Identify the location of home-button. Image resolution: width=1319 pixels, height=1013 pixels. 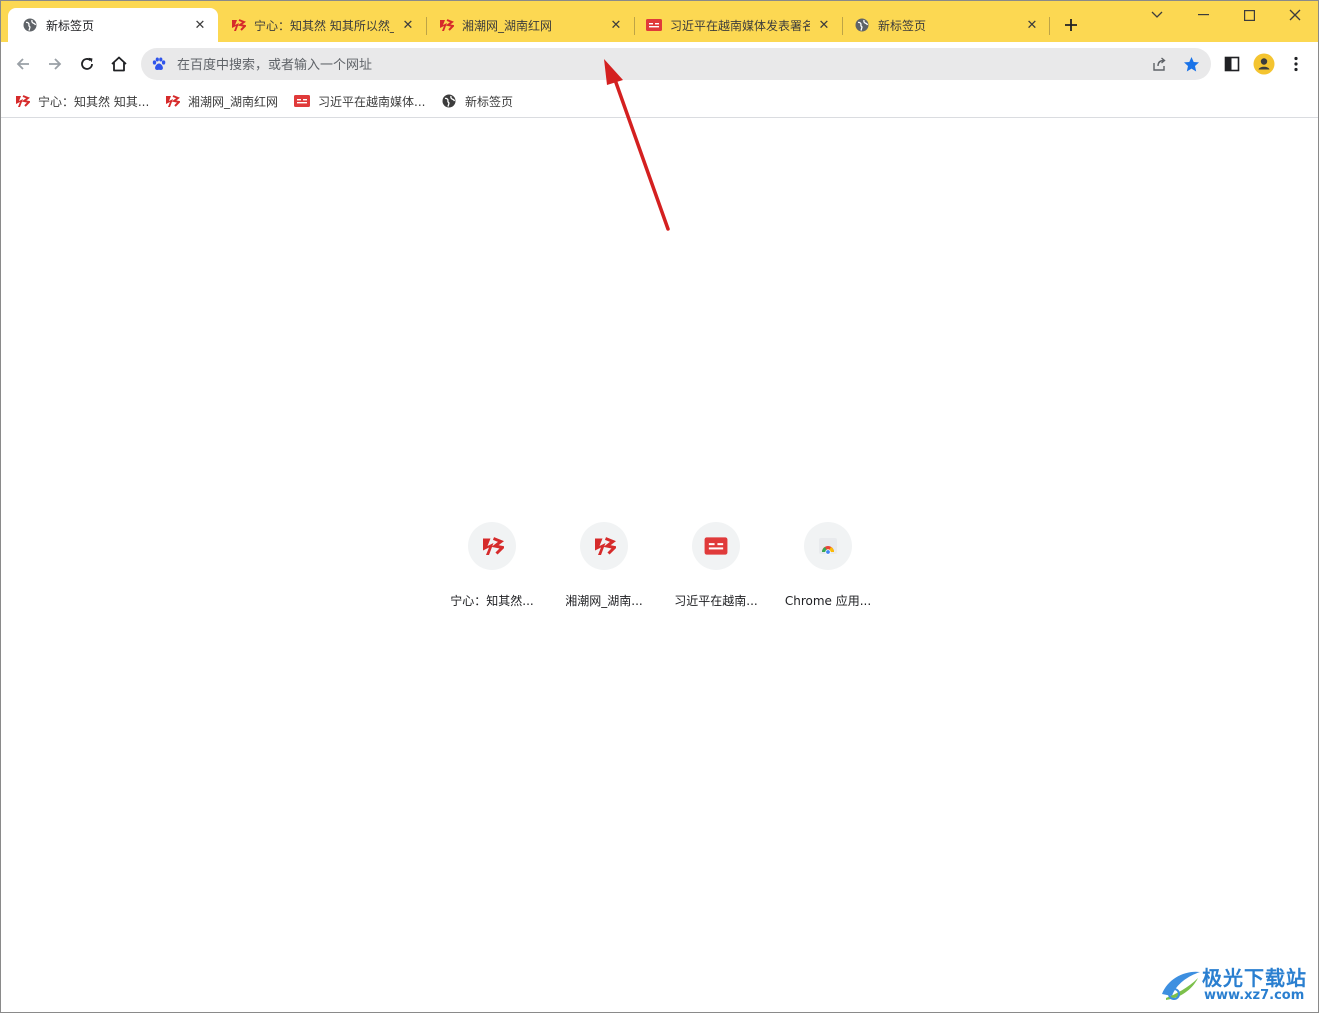
(119, 64).